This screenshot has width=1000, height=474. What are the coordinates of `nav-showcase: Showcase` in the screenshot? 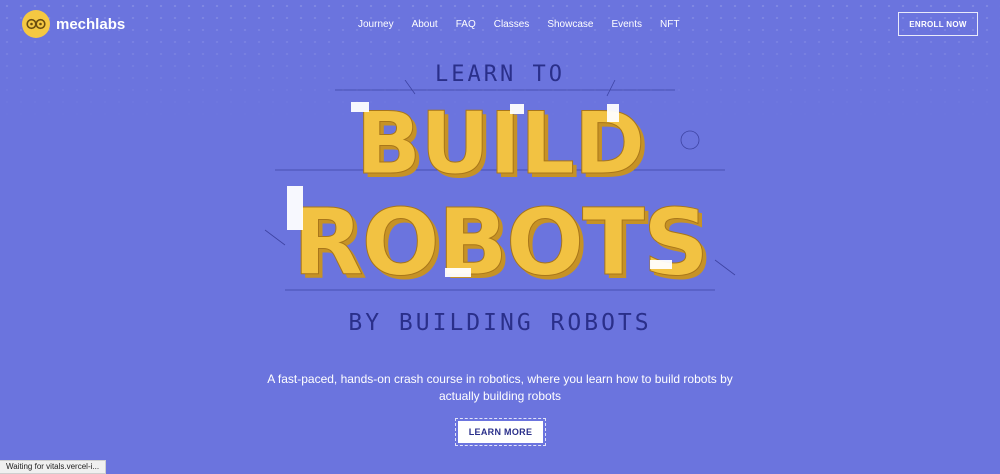 It's located at (570, 24).